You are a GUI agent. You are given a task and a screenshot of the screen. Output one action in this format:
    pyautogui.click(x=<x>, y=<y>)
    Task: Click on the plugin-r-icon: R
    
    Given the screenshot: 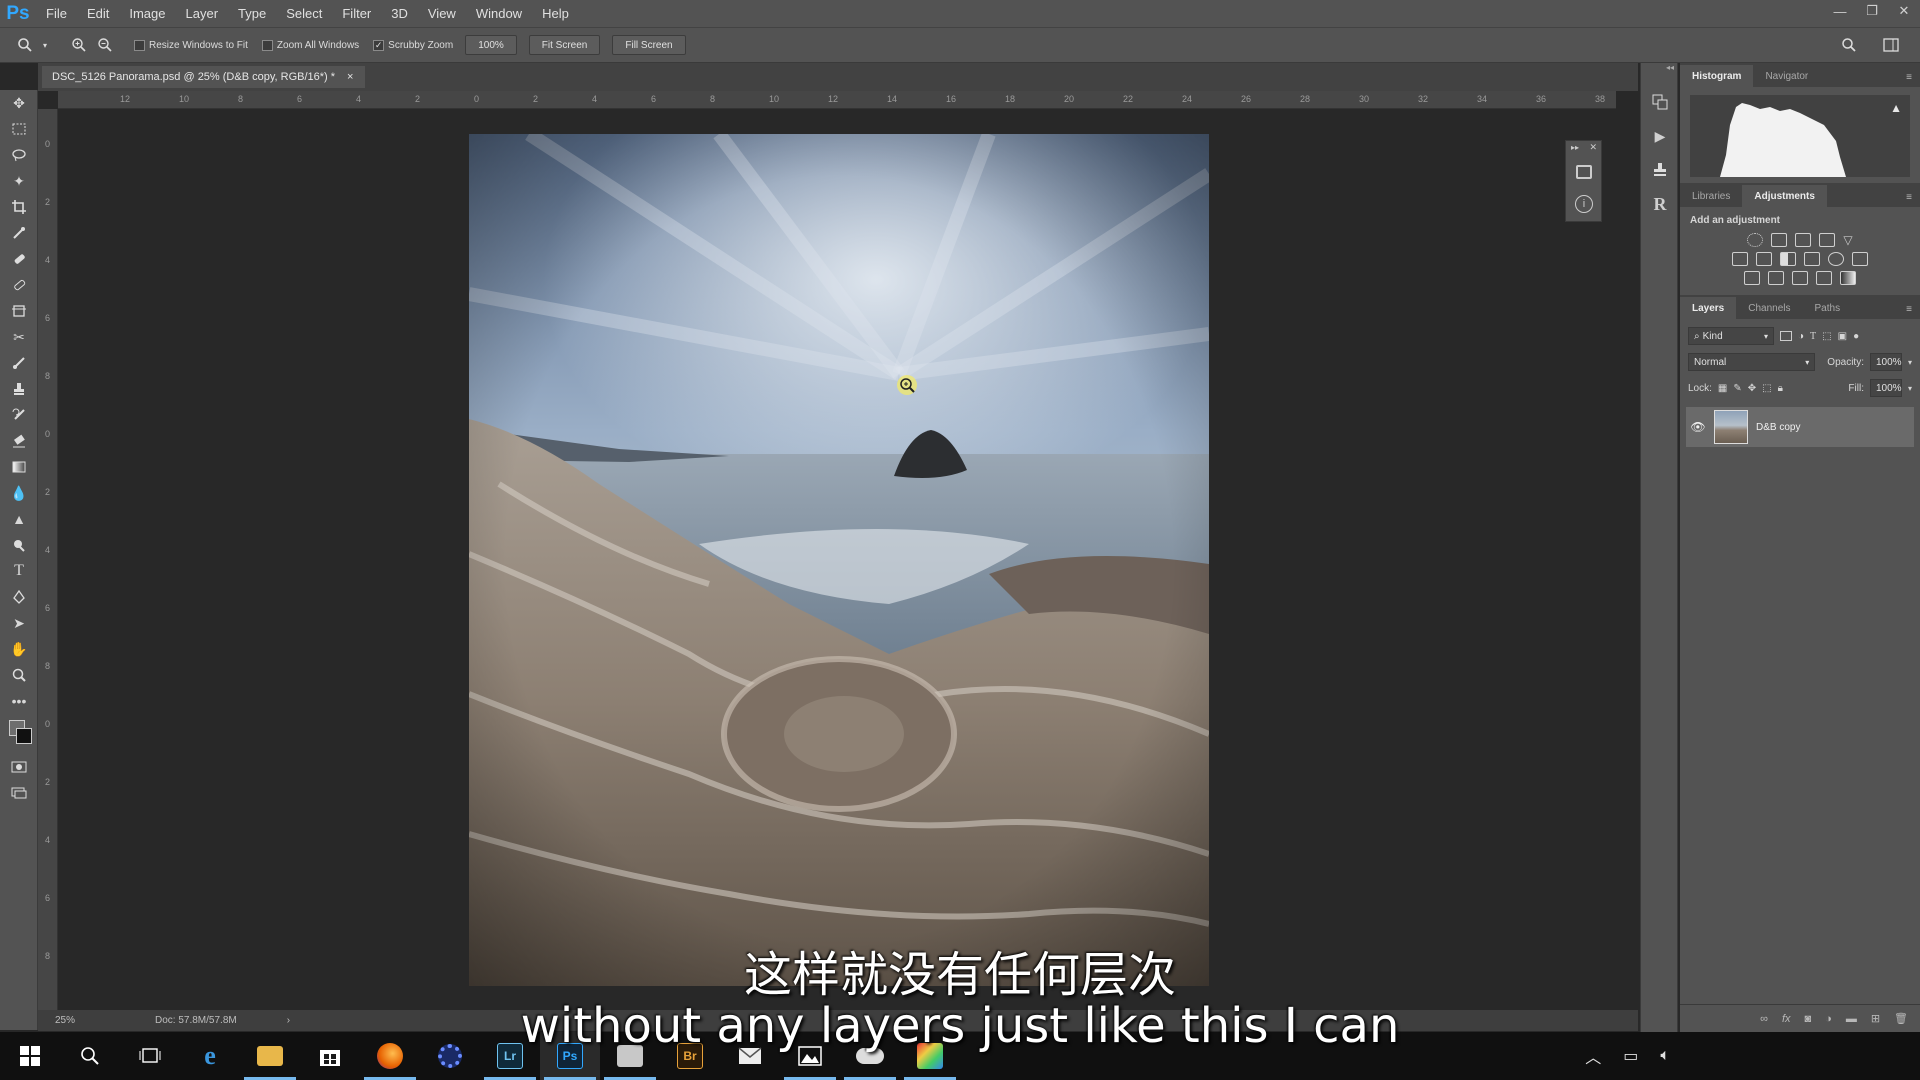 What is the action you would take?
    pyautogui.click(x=1660, y=204)
    